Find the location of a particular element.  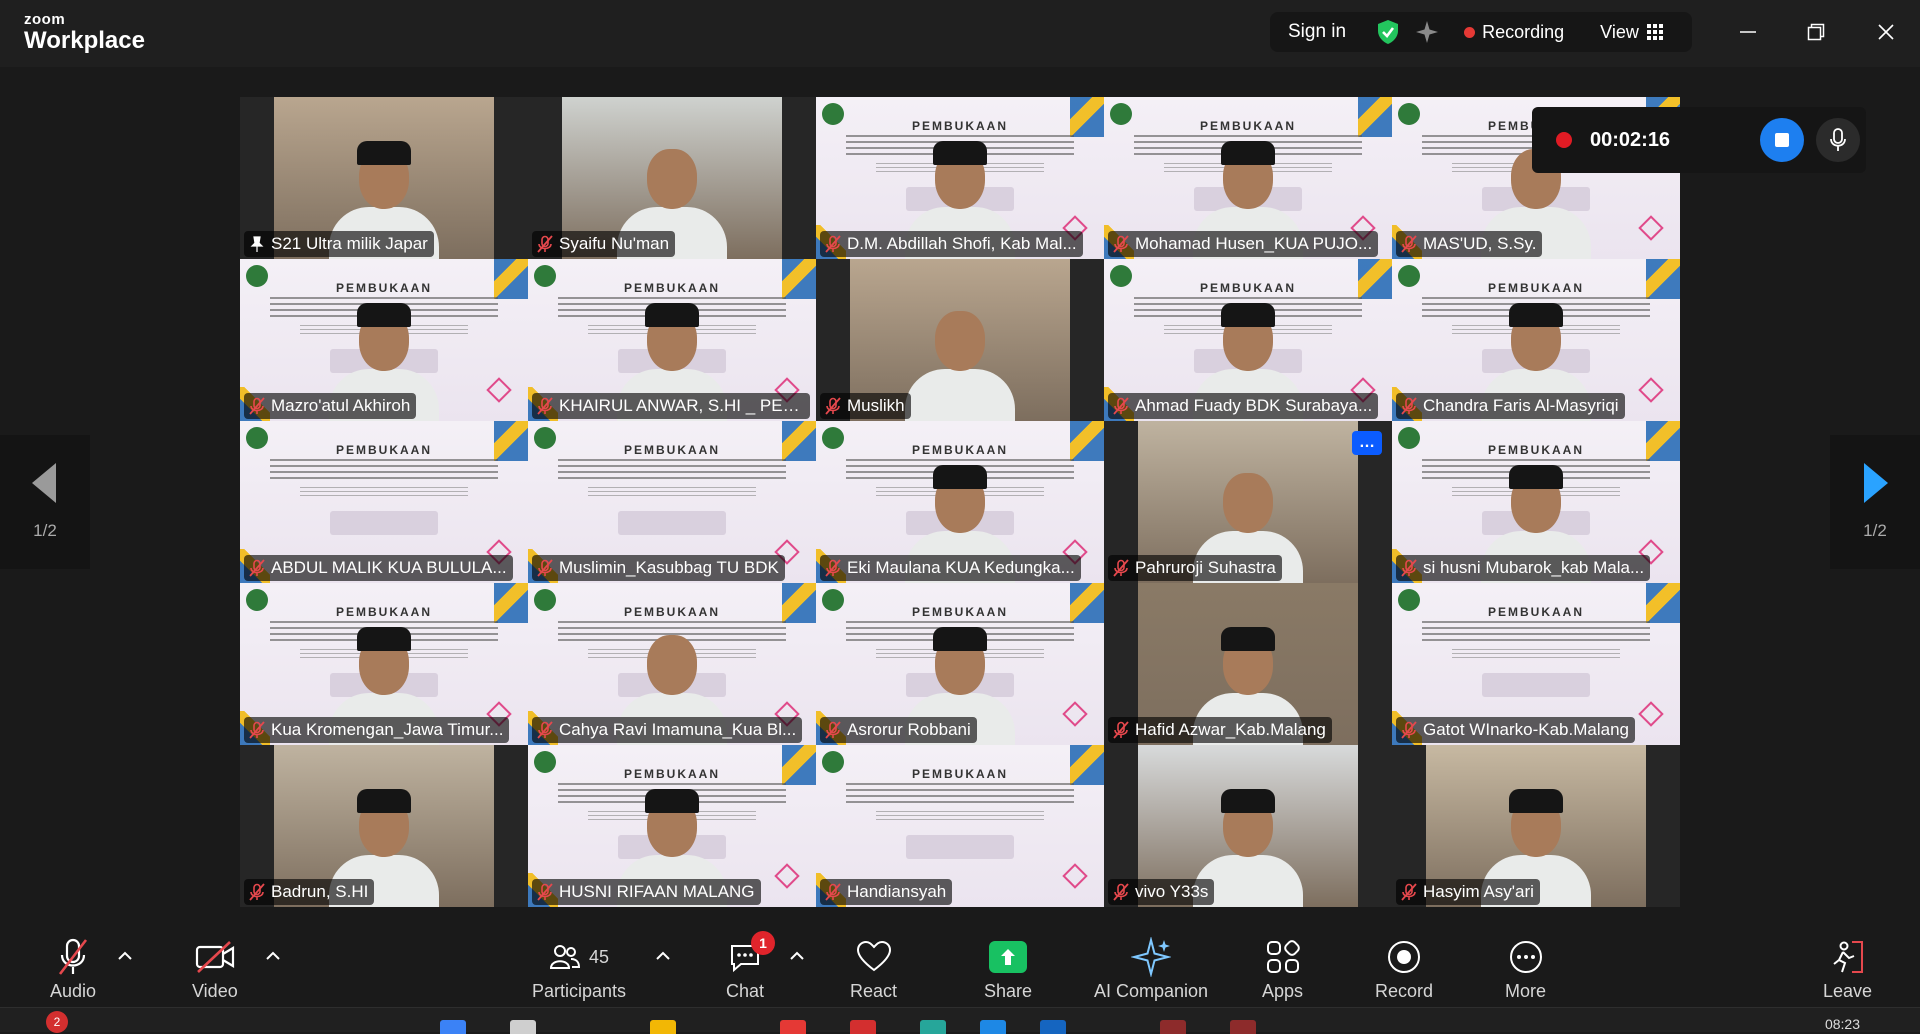

participant-tile: Badrun, S.HI is located at coordinates (384, 826).